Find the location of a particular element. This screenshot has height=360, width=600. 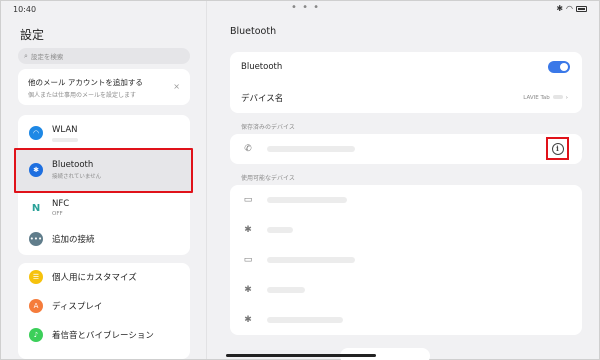

sidebar-item-label: 個人用にカスタマイズ is located at coordinates (94, 278).